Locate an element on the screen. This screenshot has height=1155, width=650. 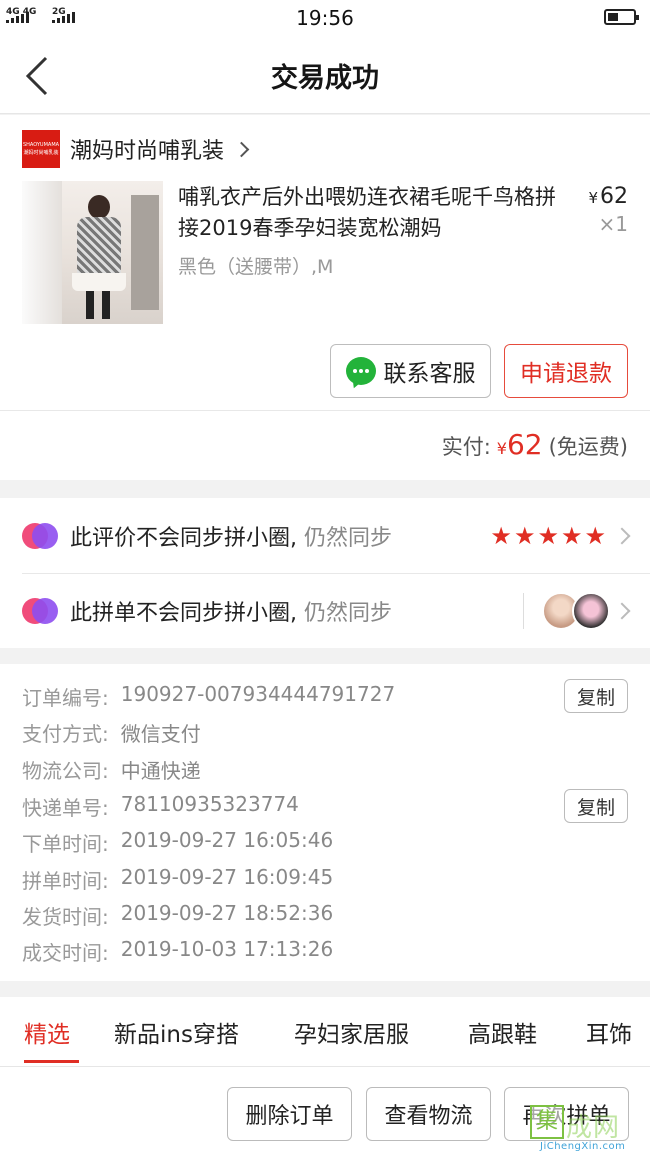
sync-order-text: 此拼单不会同步拼小圈, is located at coordinates (183, 613).